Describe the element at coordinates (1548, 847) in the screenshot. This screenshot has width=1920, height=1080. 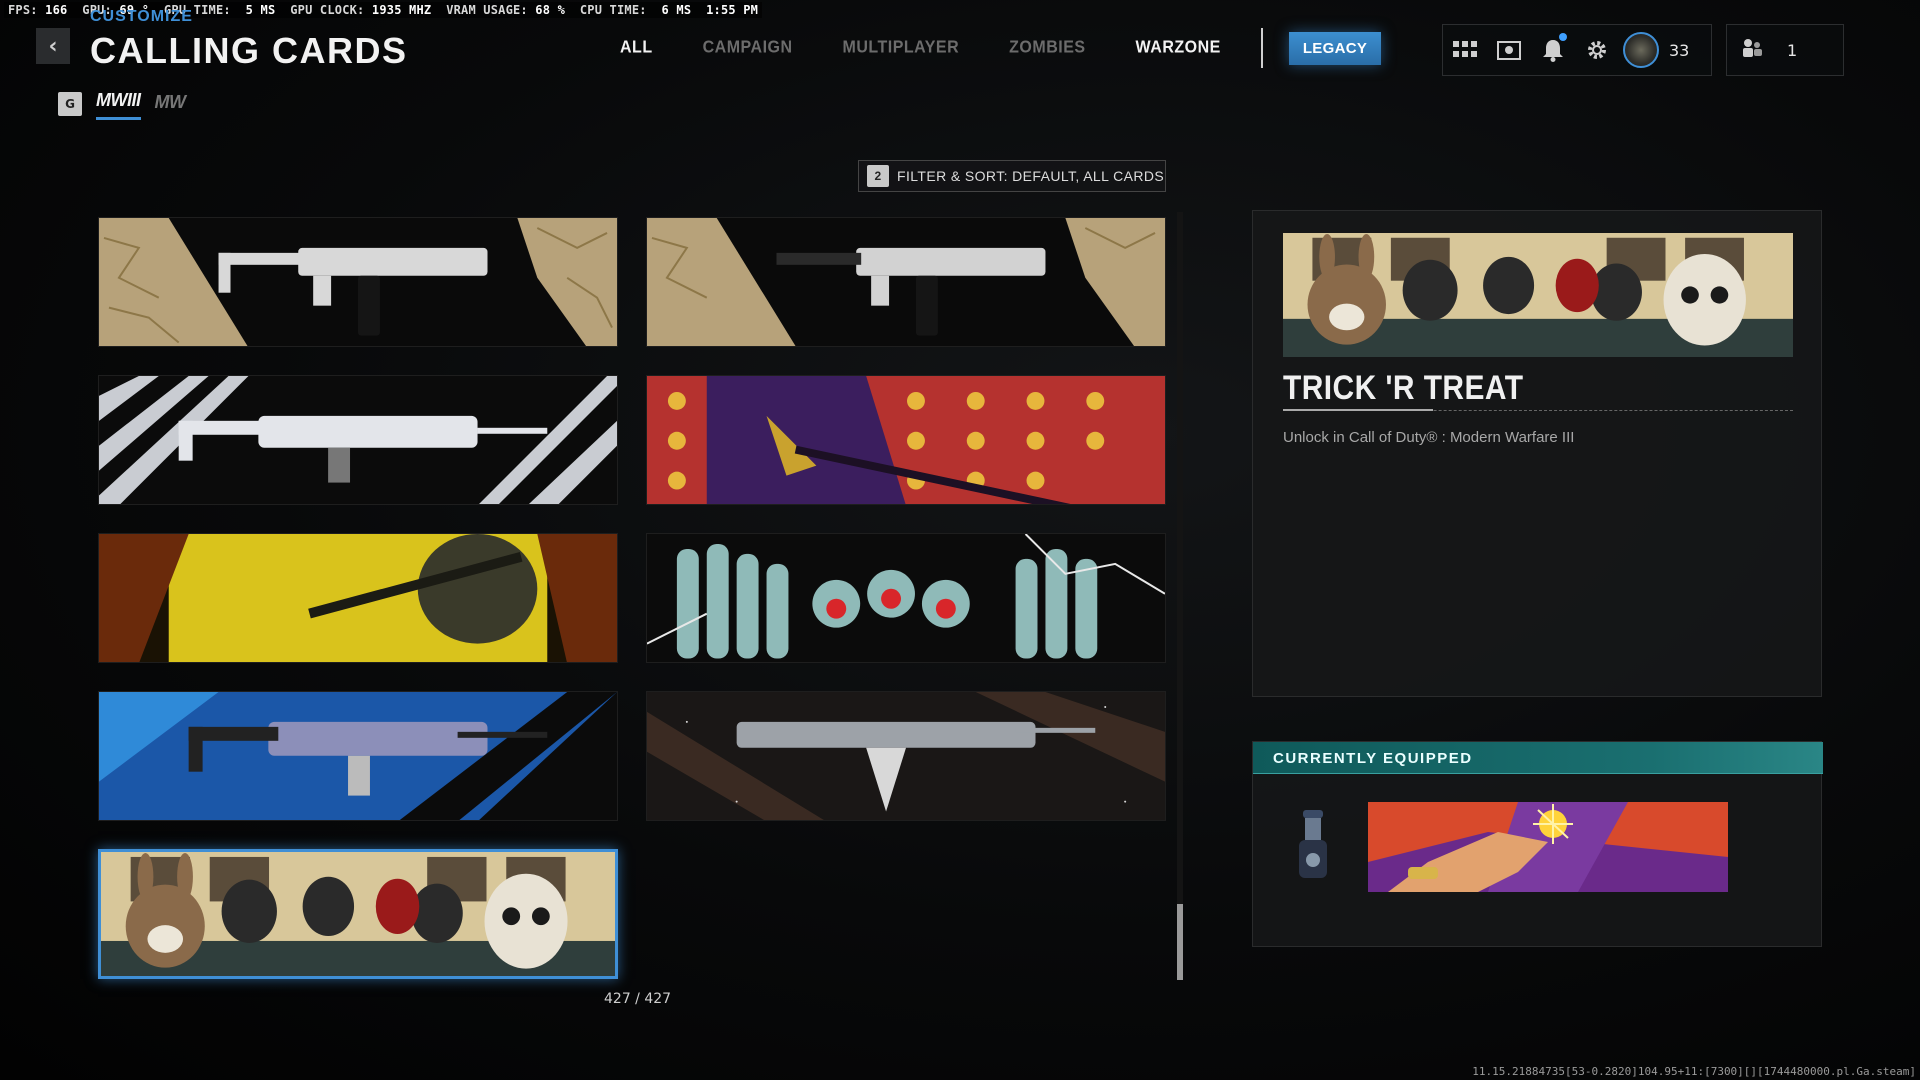
I see `equipped-calling-card` at that location.